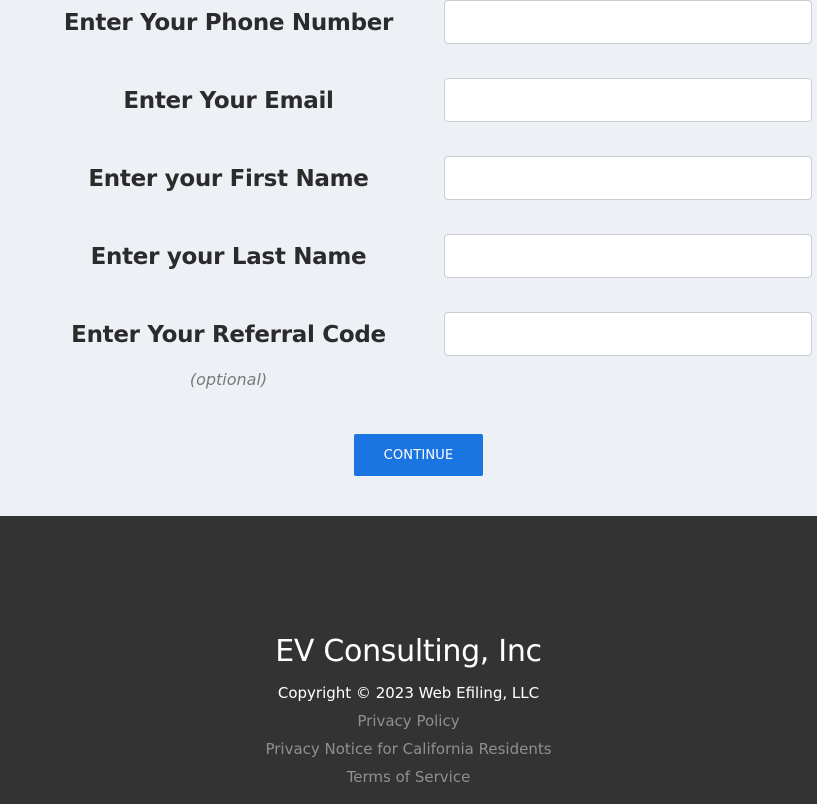  I want to click on privacy-policy-link: Privacy Policy, so click(408, 721).